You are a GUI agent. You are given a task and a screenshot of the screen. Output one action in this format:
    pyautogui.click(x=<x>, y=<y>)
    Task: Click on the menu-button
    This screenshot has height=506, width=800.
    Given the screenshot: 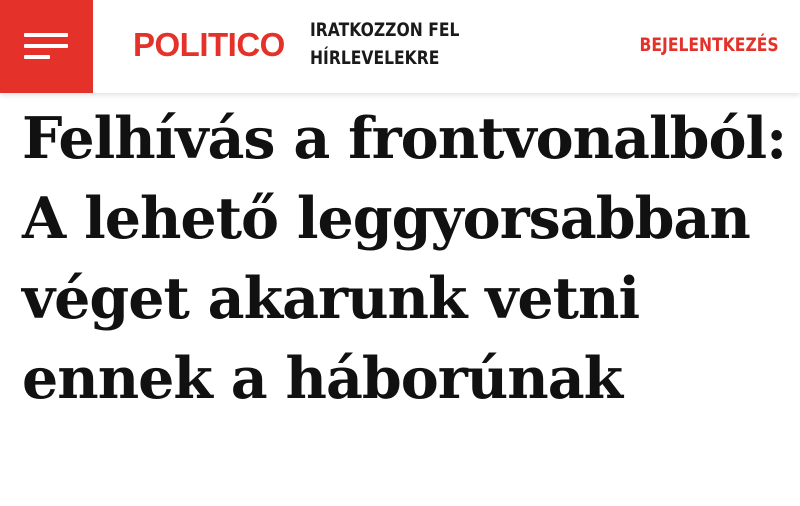 What is the action you would take?
    pyautogui.click(x=46, y=46)
    